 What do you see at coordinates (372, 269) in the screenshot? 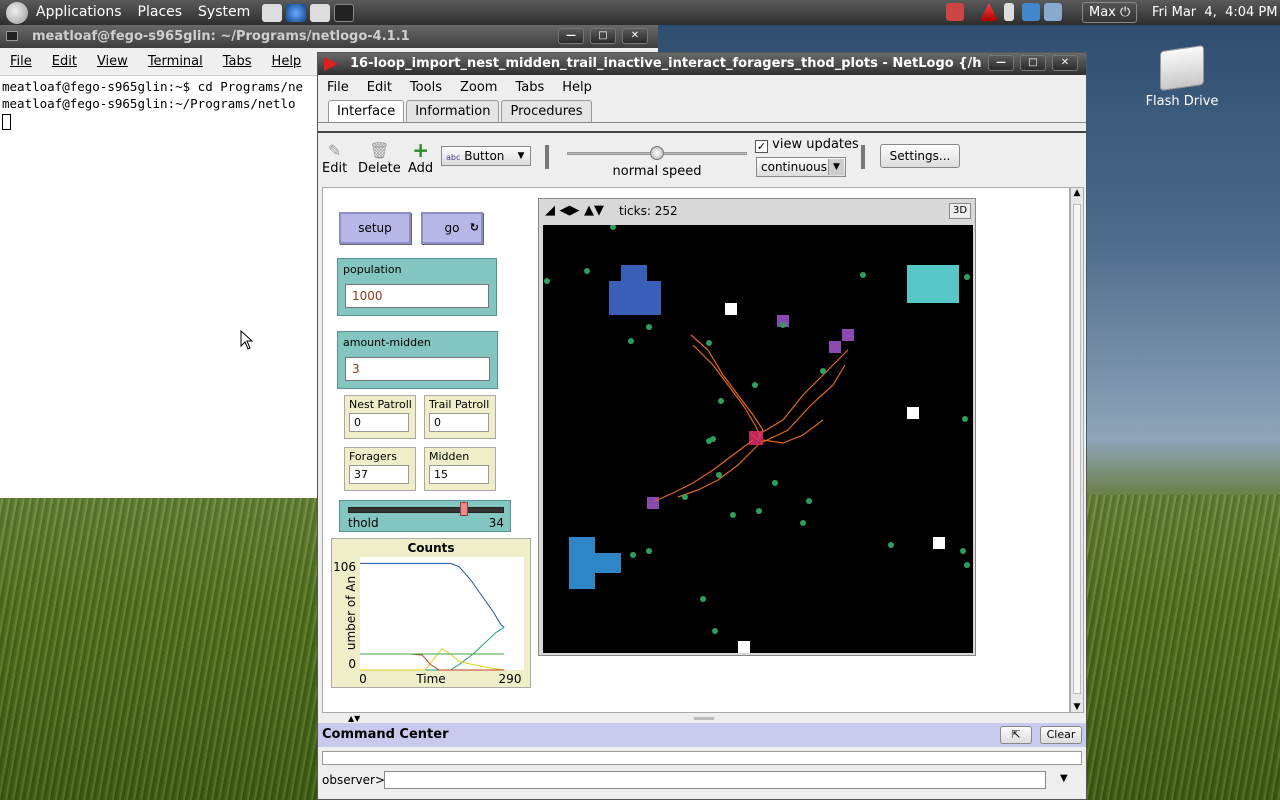
I see `population-label: population` at bounding box center [372, 269].